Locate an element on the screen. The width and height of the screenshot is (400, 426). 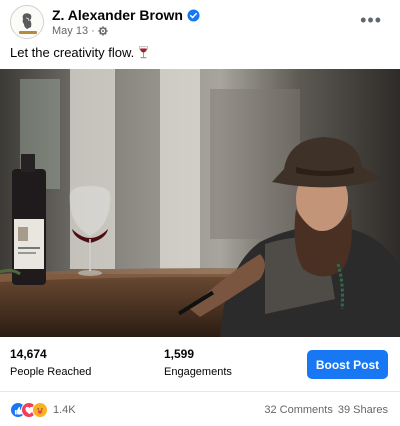
reactions-summary: 1.4K is located at coordinates (43, 410).